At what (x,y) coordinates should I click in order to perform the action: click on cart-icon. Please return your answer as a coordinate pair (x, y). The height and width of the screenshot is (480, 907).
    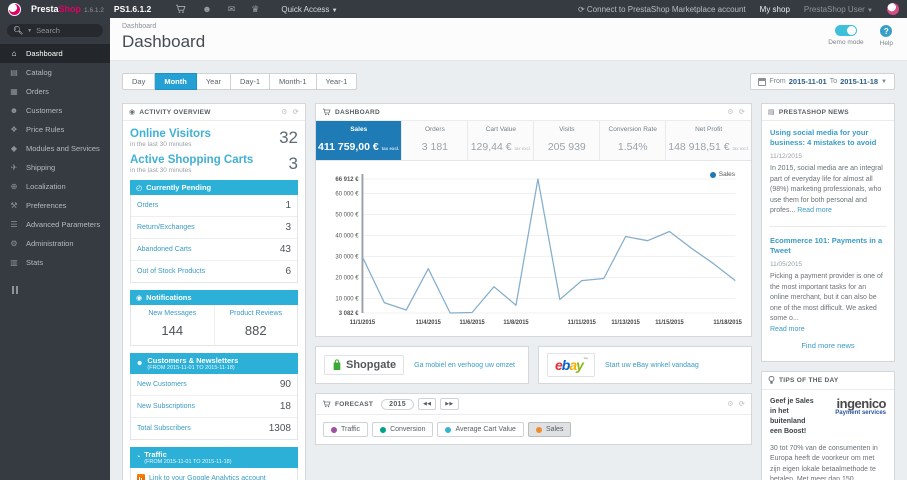
    Looking at the image, I should click on (180, 9).